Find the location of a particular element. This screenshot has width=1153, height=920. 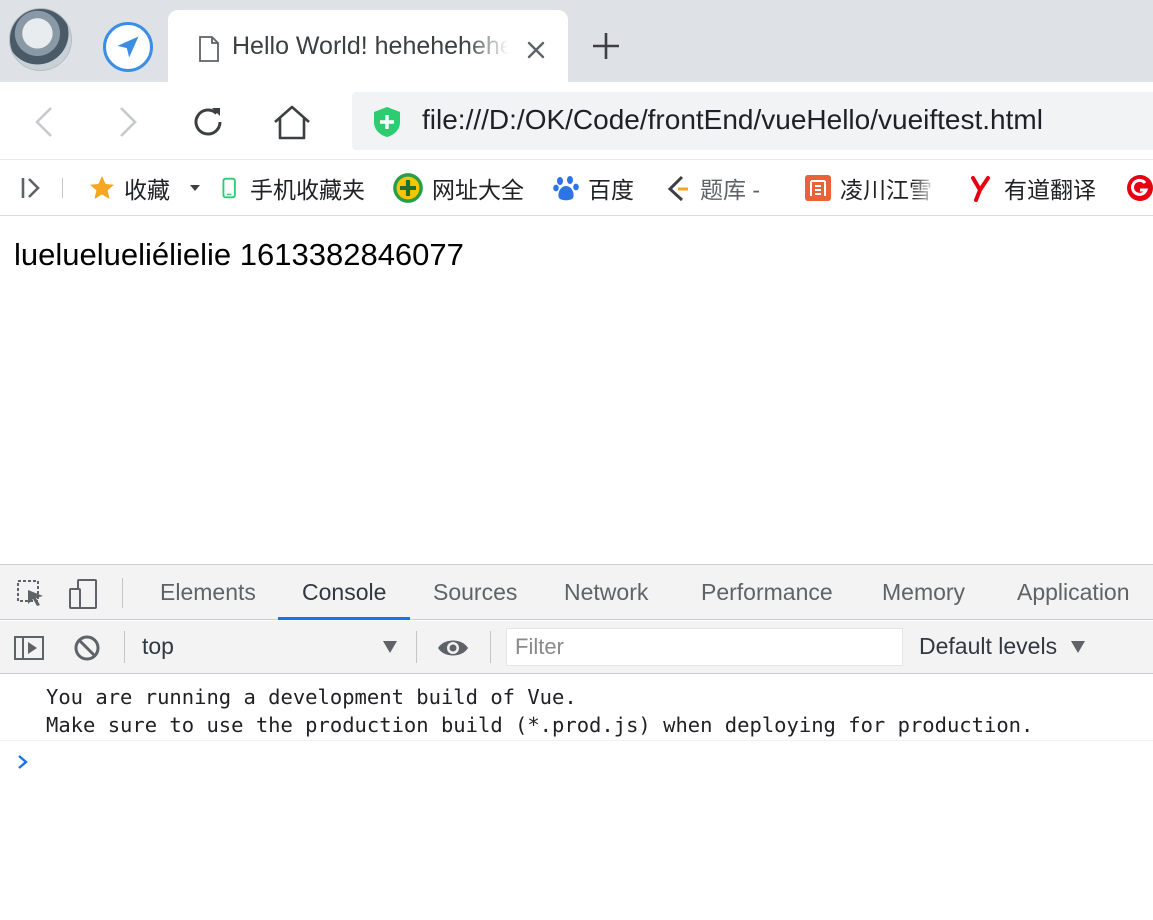

tab-console: Console is located at coordinates (344, 592).